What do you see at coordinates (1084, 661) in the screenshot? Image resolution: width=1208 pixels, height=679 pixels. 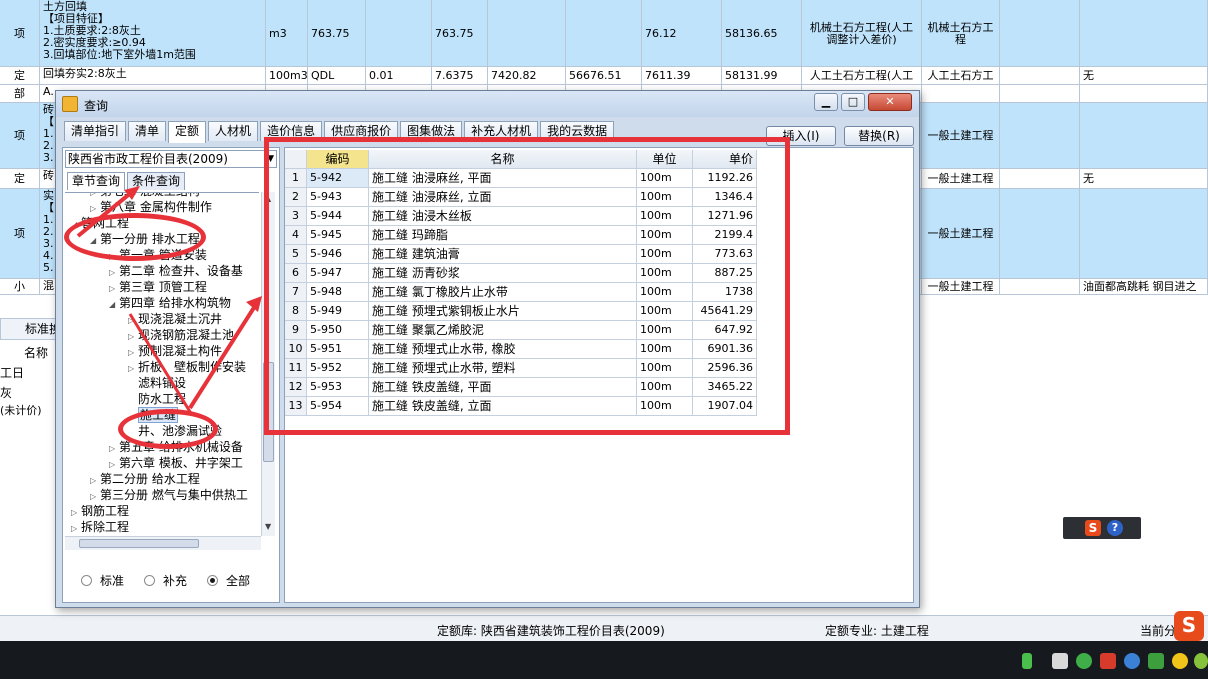 I see `tray-green-icon` at bounding box center [1084, 661].